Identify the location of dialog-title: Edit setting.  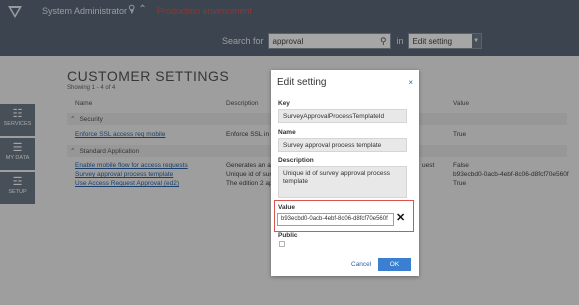
(302, 82).